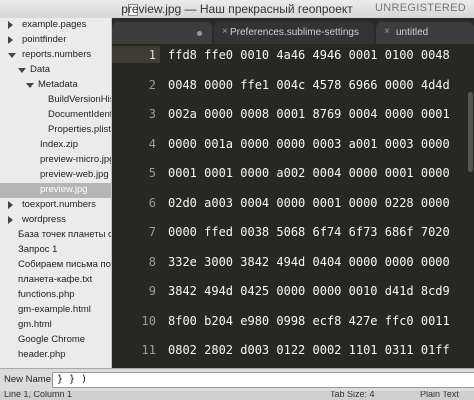 This screenshot has width=474, height=400. Describe the element at coordinates (439, 395) in the screenshot. I see `syntax-mode: Plain Text` at that location.